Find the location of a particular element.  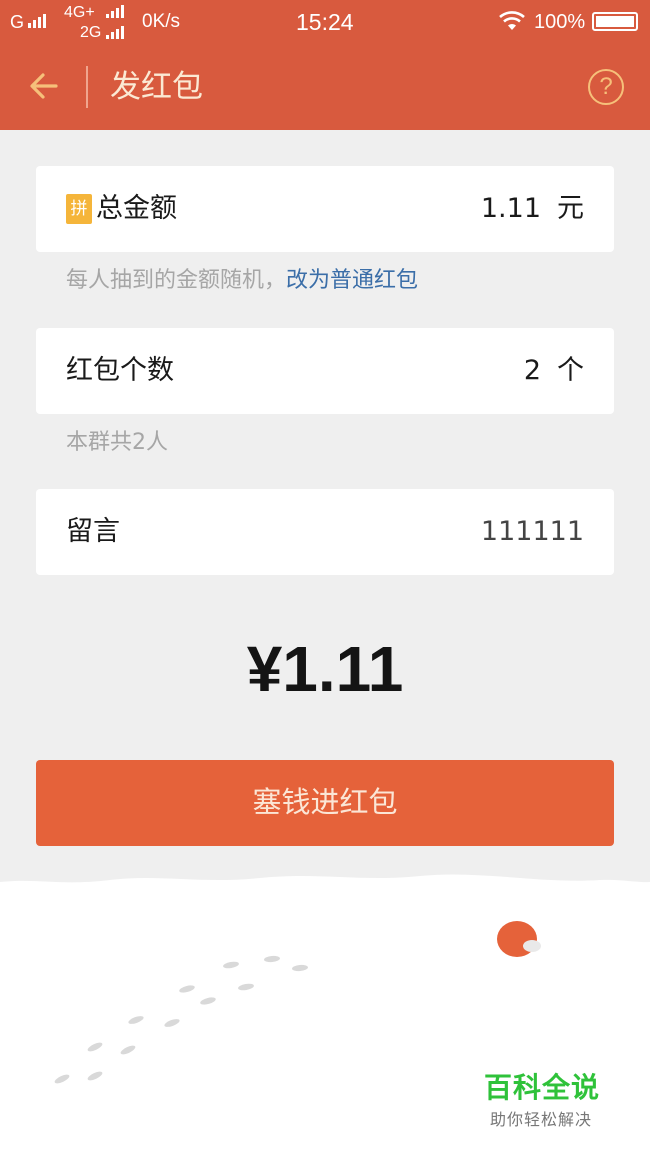

watermark-logo: 百科全说 助你轻松解决 is located at coordinates (554, 1098).